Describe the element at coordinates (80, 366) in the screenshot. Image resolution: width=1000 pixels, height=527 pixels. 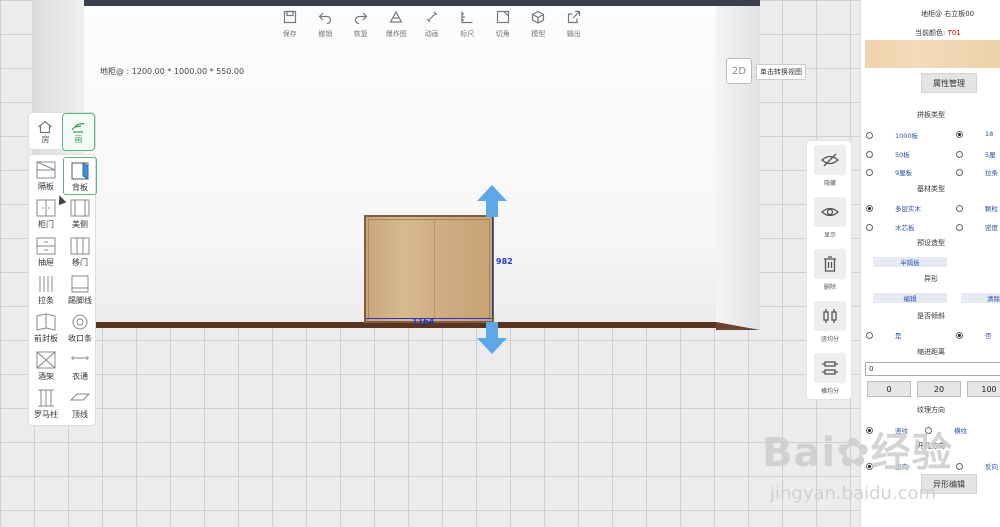
I see `catalog-item-hanger-rod: 衣通` at that location.